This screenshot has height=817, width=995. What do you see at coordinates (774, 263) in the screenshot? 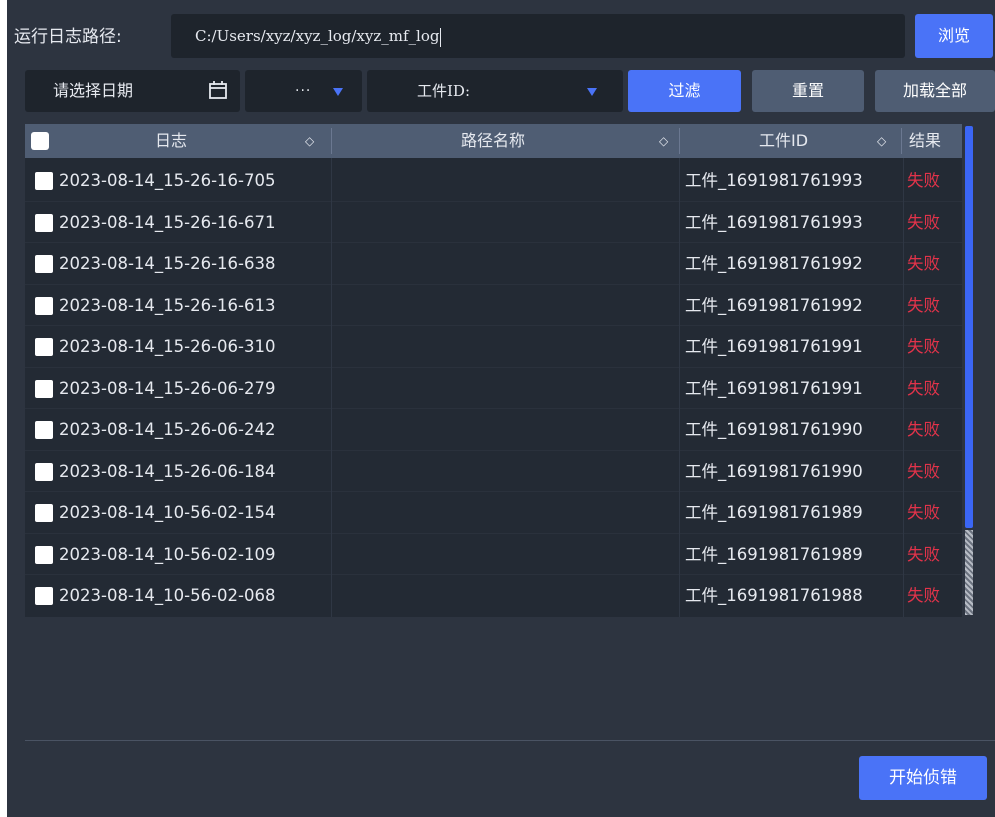
I see `workpiece-id-cell: 工件_1691981761992` at bounding box center [774, 263].